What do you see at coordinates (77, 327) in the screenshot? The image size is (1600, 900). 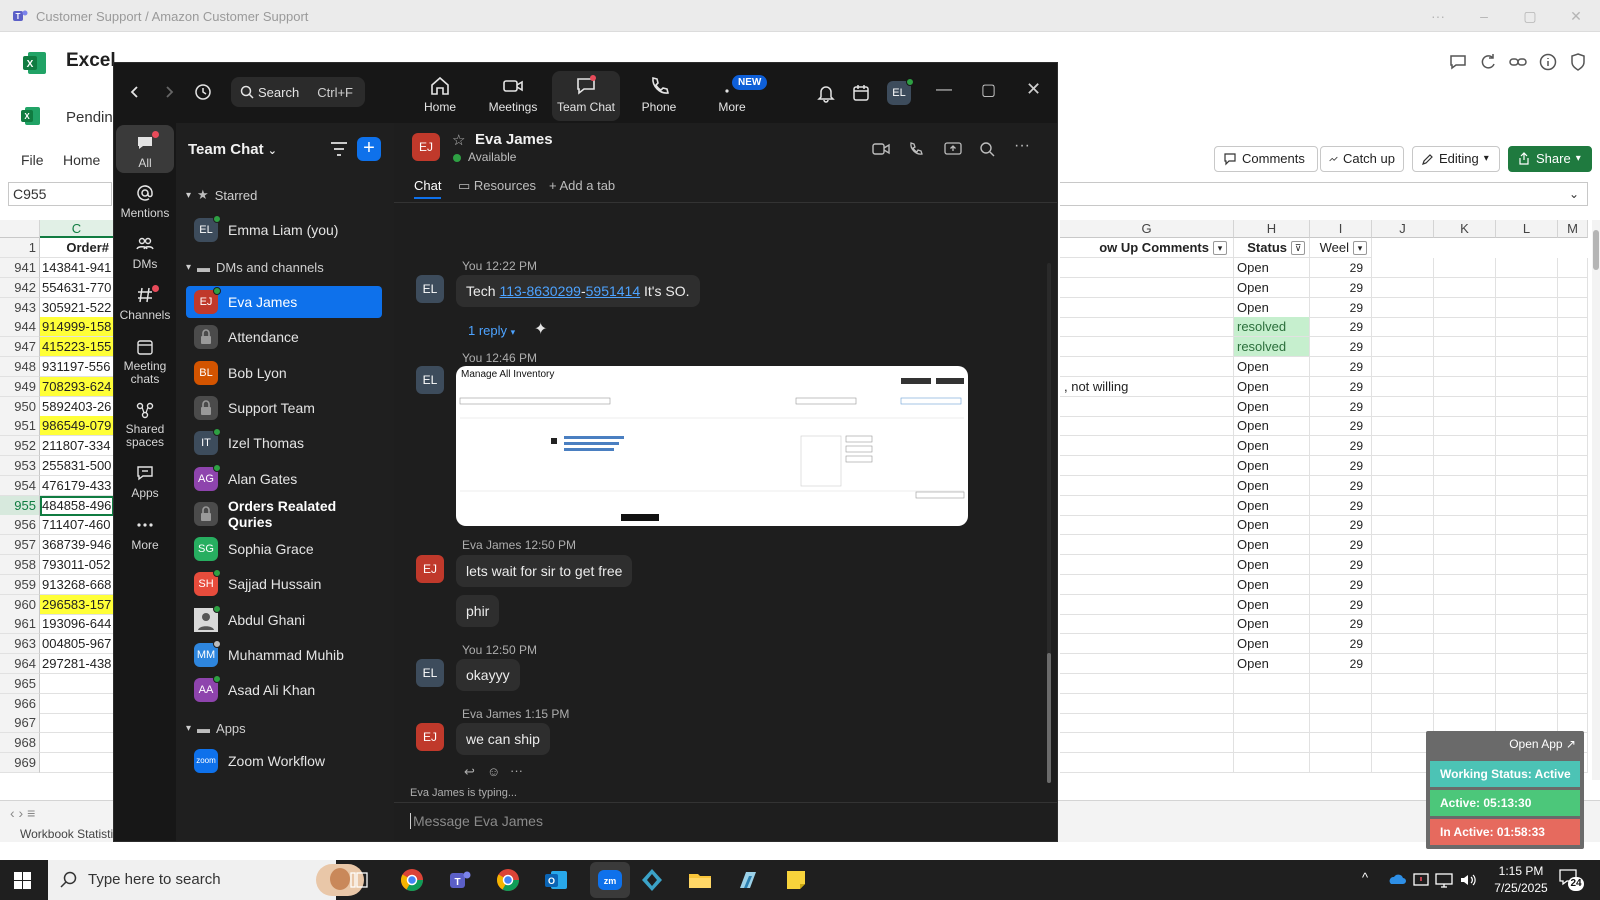 I see `order-cell: 914999-158` at bounding box center [77, 327].